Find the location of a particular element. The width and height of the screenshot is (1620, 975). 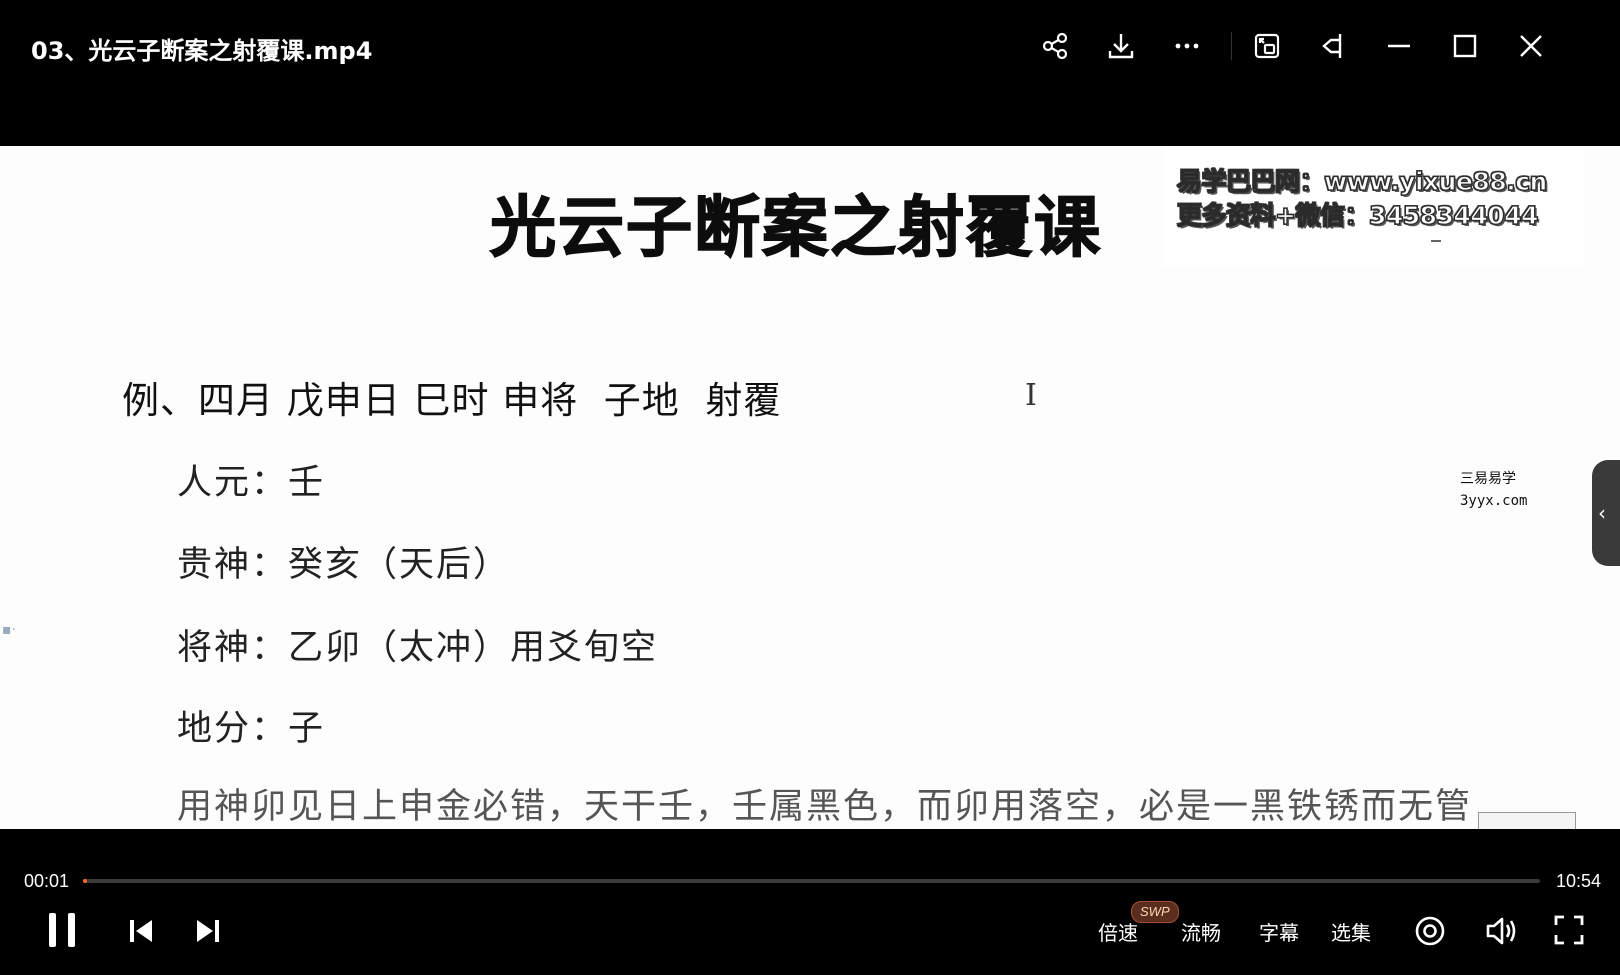

next-button is located at coordinates (208, 931).